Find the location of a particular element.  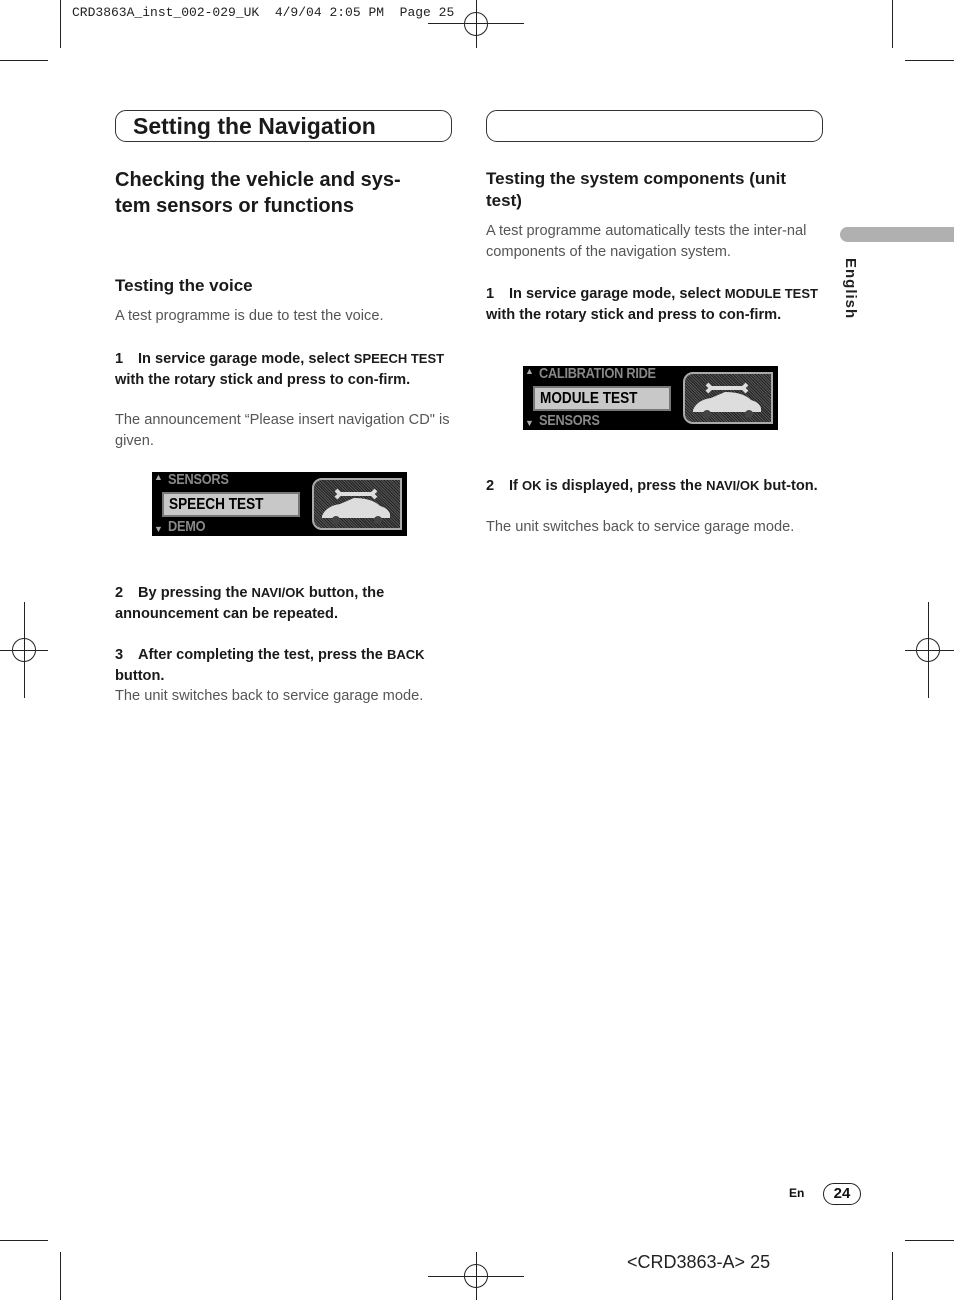

section-header-box: Setting the Navigation is located at coordinates (283, 126).